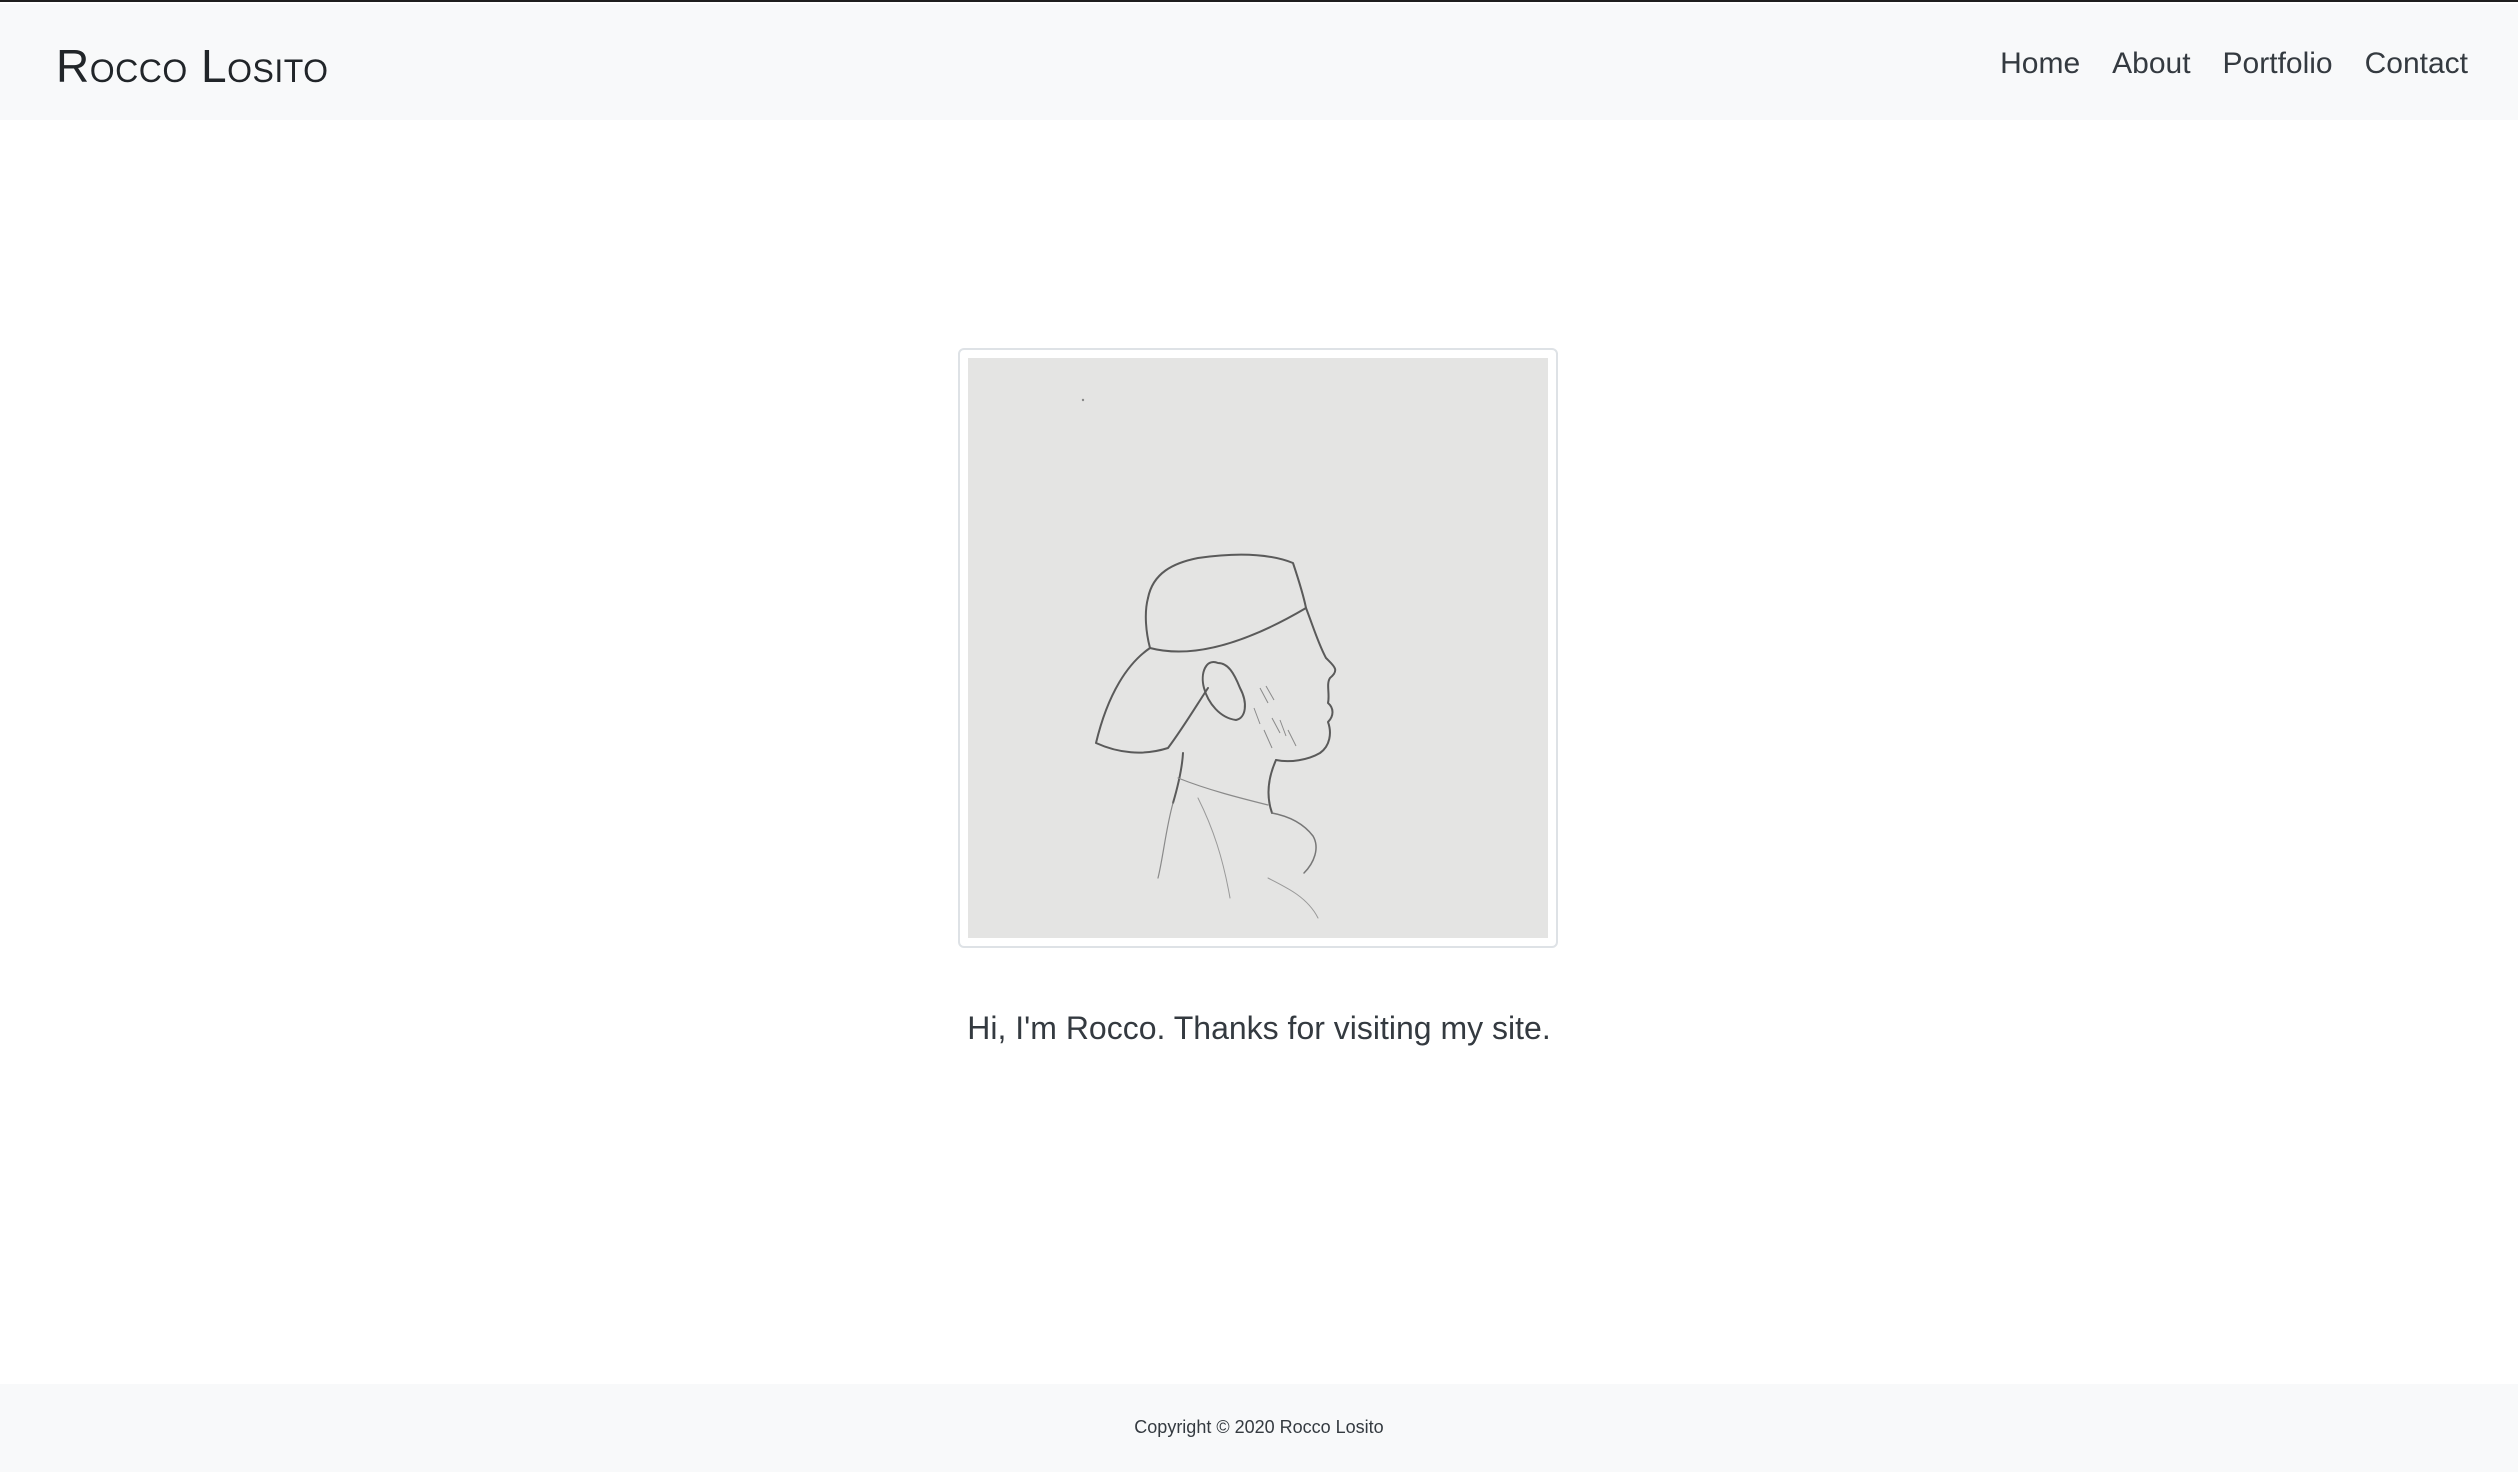 The width and height of the screenshot is (2518, 1472). Describe the element at coordinates (2278, 64) in the screenshot. I see `nav-link-portfolio: Portfolio` at that location.